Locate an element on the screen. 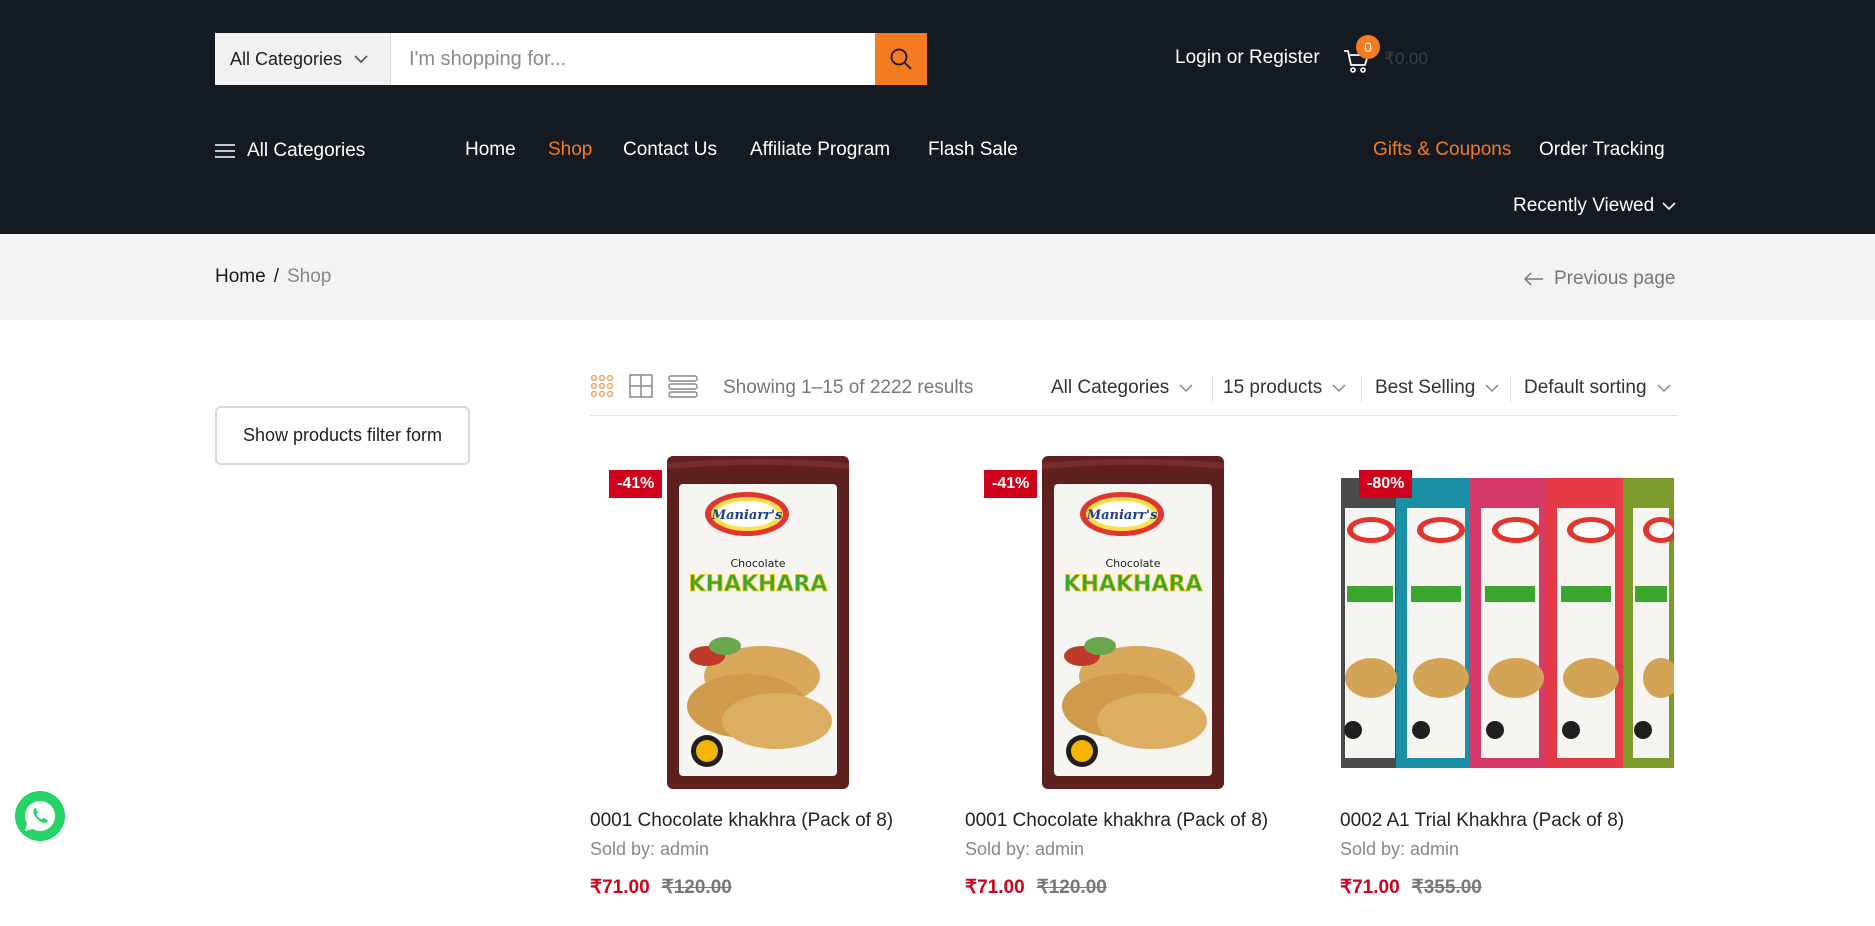 This screenshot has height=926, width=1875. product-title: 0002 A1 Trial Khakhra (Pack of 8) is located at coordinates (1482, 821).